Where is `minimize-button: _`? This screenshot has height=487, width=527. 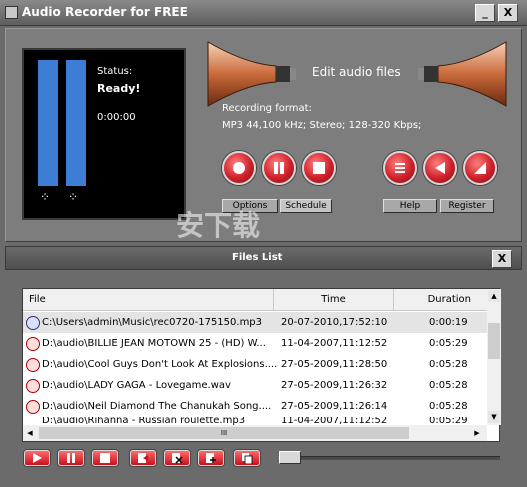 minimize-button: _ is located at coordinates (485, 13).